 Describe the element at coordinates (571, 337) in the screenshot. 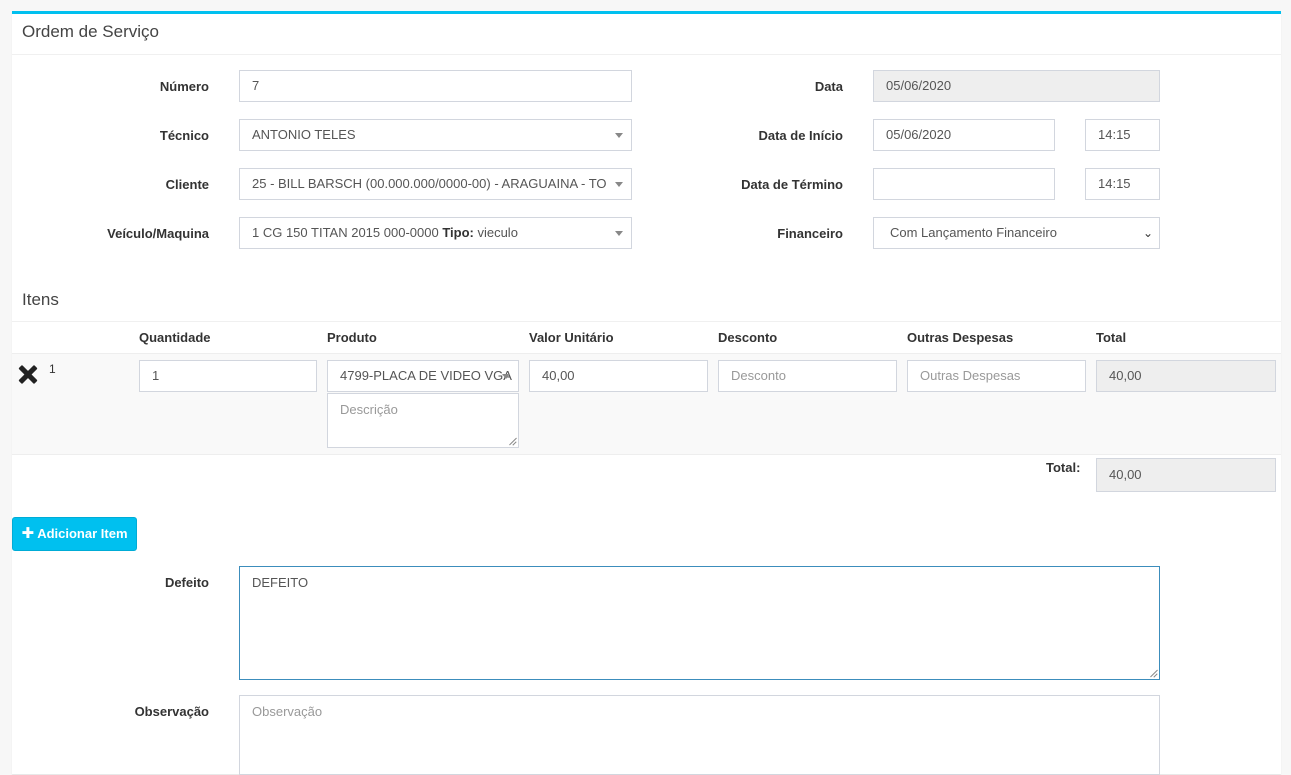

I see `col-valor-unitario: Valor Unitário` at that location.